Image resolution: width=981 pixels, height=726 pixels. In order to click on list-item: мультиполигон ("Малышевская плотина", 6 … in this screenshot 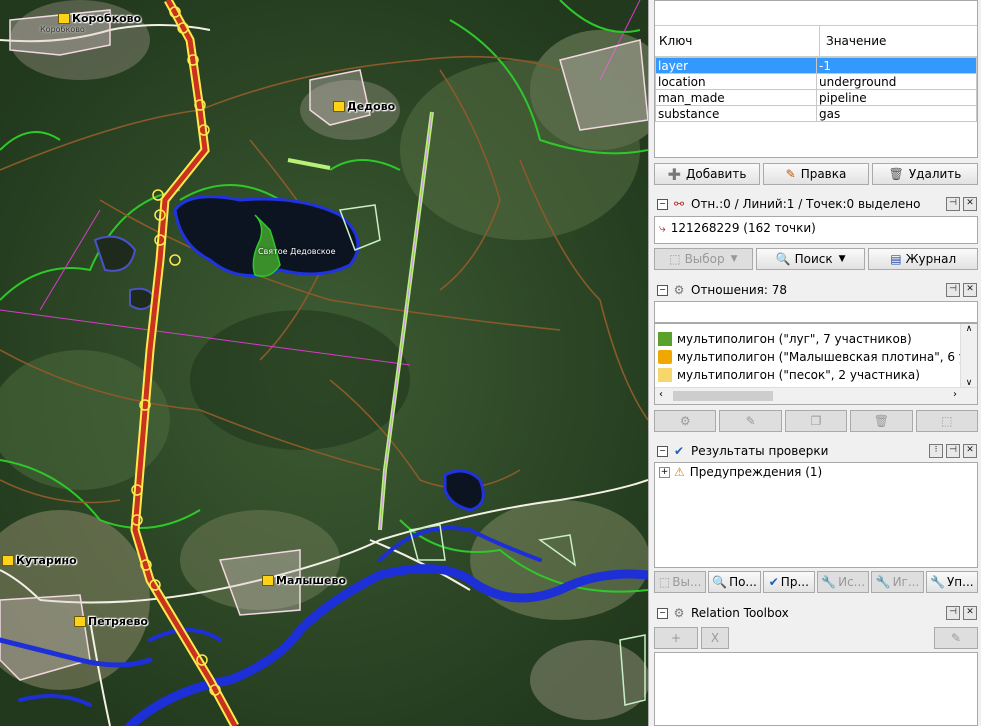, I will do `click(816, 357)`.